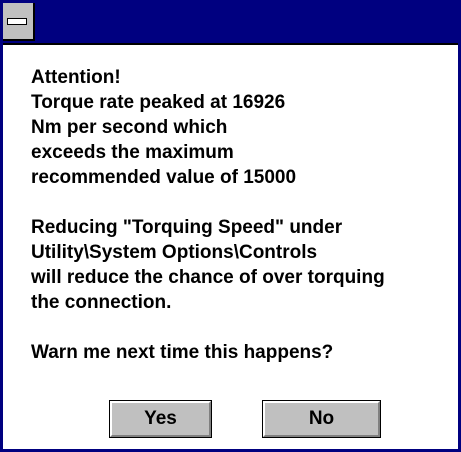  Describe the element at coordinates (182, 352) in the screenshot. I see `question-text: Warn me next time this happens?` at that location.